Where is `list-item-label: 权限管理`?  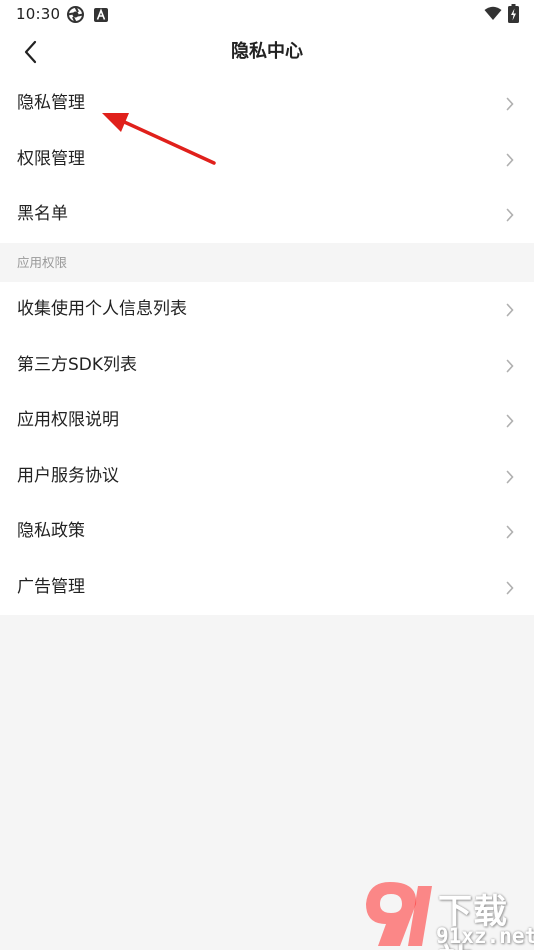
list-item-label: 权限管理 is located at coordinates (51, 158).